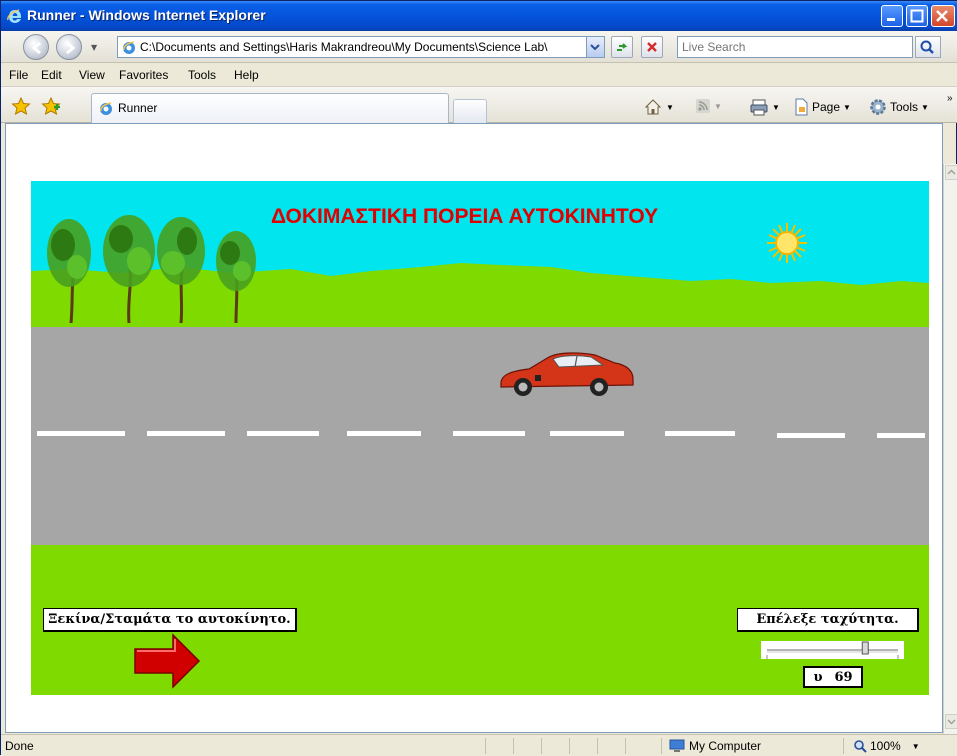 The width and height of the screenshot is (957, 756). Describe the element at coordinates (865, 648) in the screenshot. I see `slider-thumb` at that location.